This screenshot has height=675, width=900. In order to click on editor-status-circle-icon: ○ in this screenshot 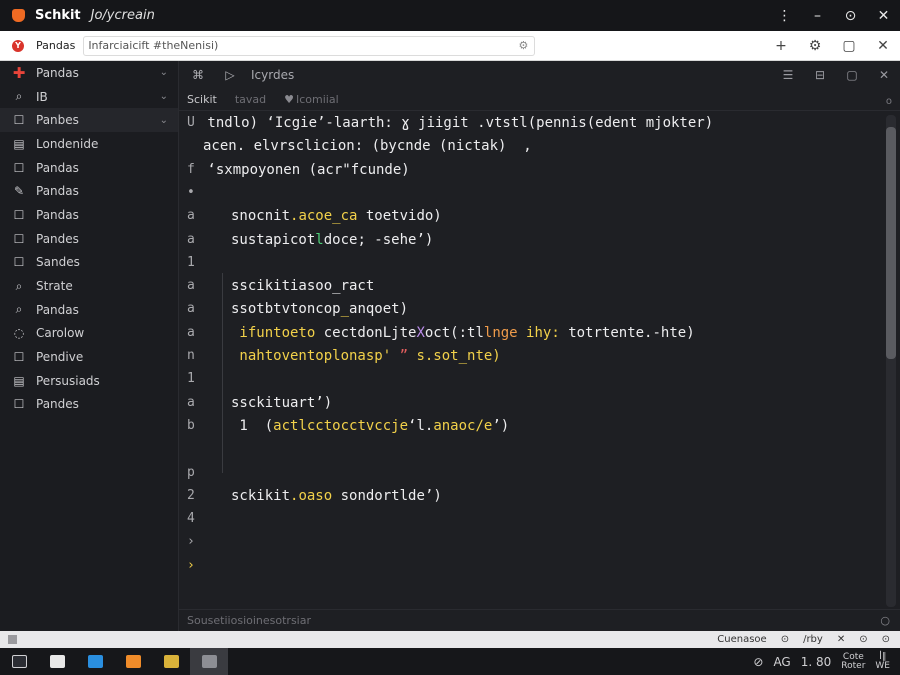, I will do `click(885, 620)`.